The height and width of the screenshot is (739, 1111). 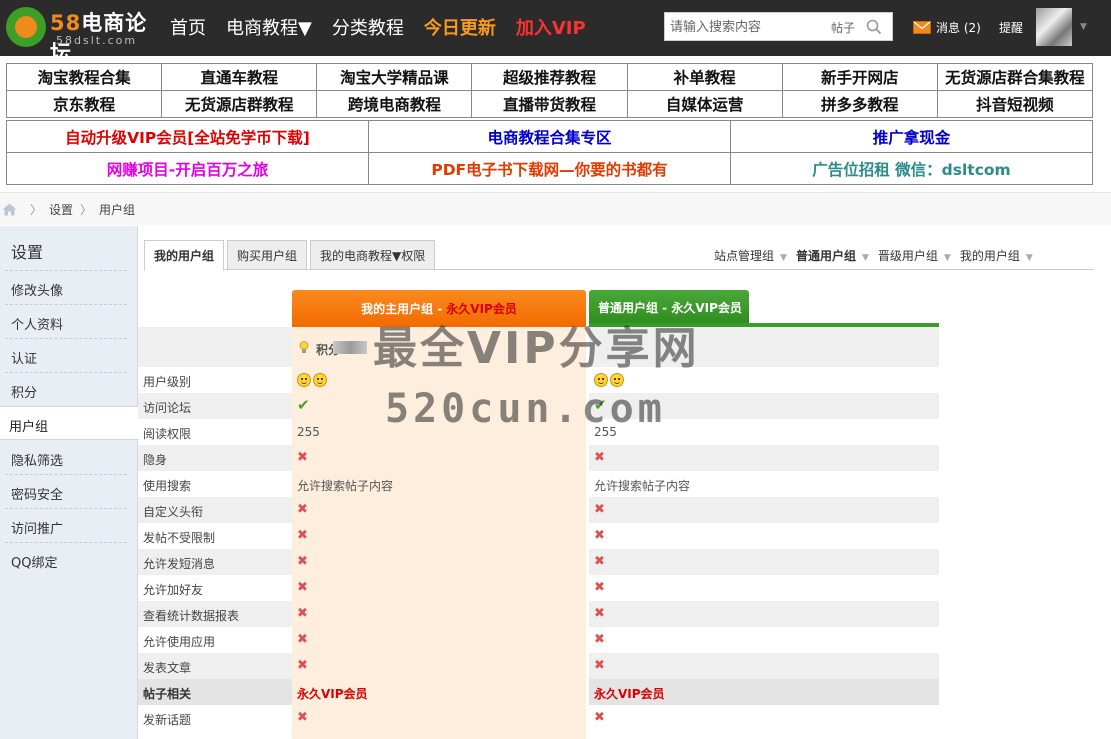 What do you see at coordinates (37, 459) in the screenshot?
I see `sidebar-item: 隐私筛选` at bounding box center [37, 459].